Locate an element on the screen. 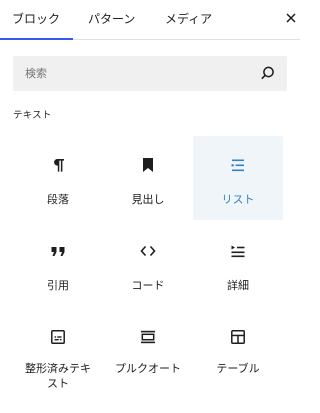  block-paragraph: 段落 is located at coordinates (58, 178).